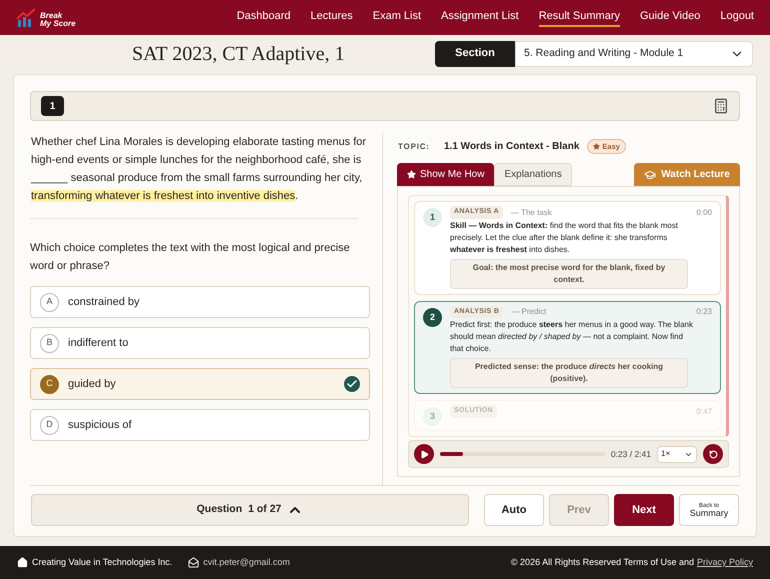 This screenshot has width=770, height=579. What do you see at coordinates (432, 218) in the screenshot?
I see `step-number: 1` at bounding box center [432, 218].